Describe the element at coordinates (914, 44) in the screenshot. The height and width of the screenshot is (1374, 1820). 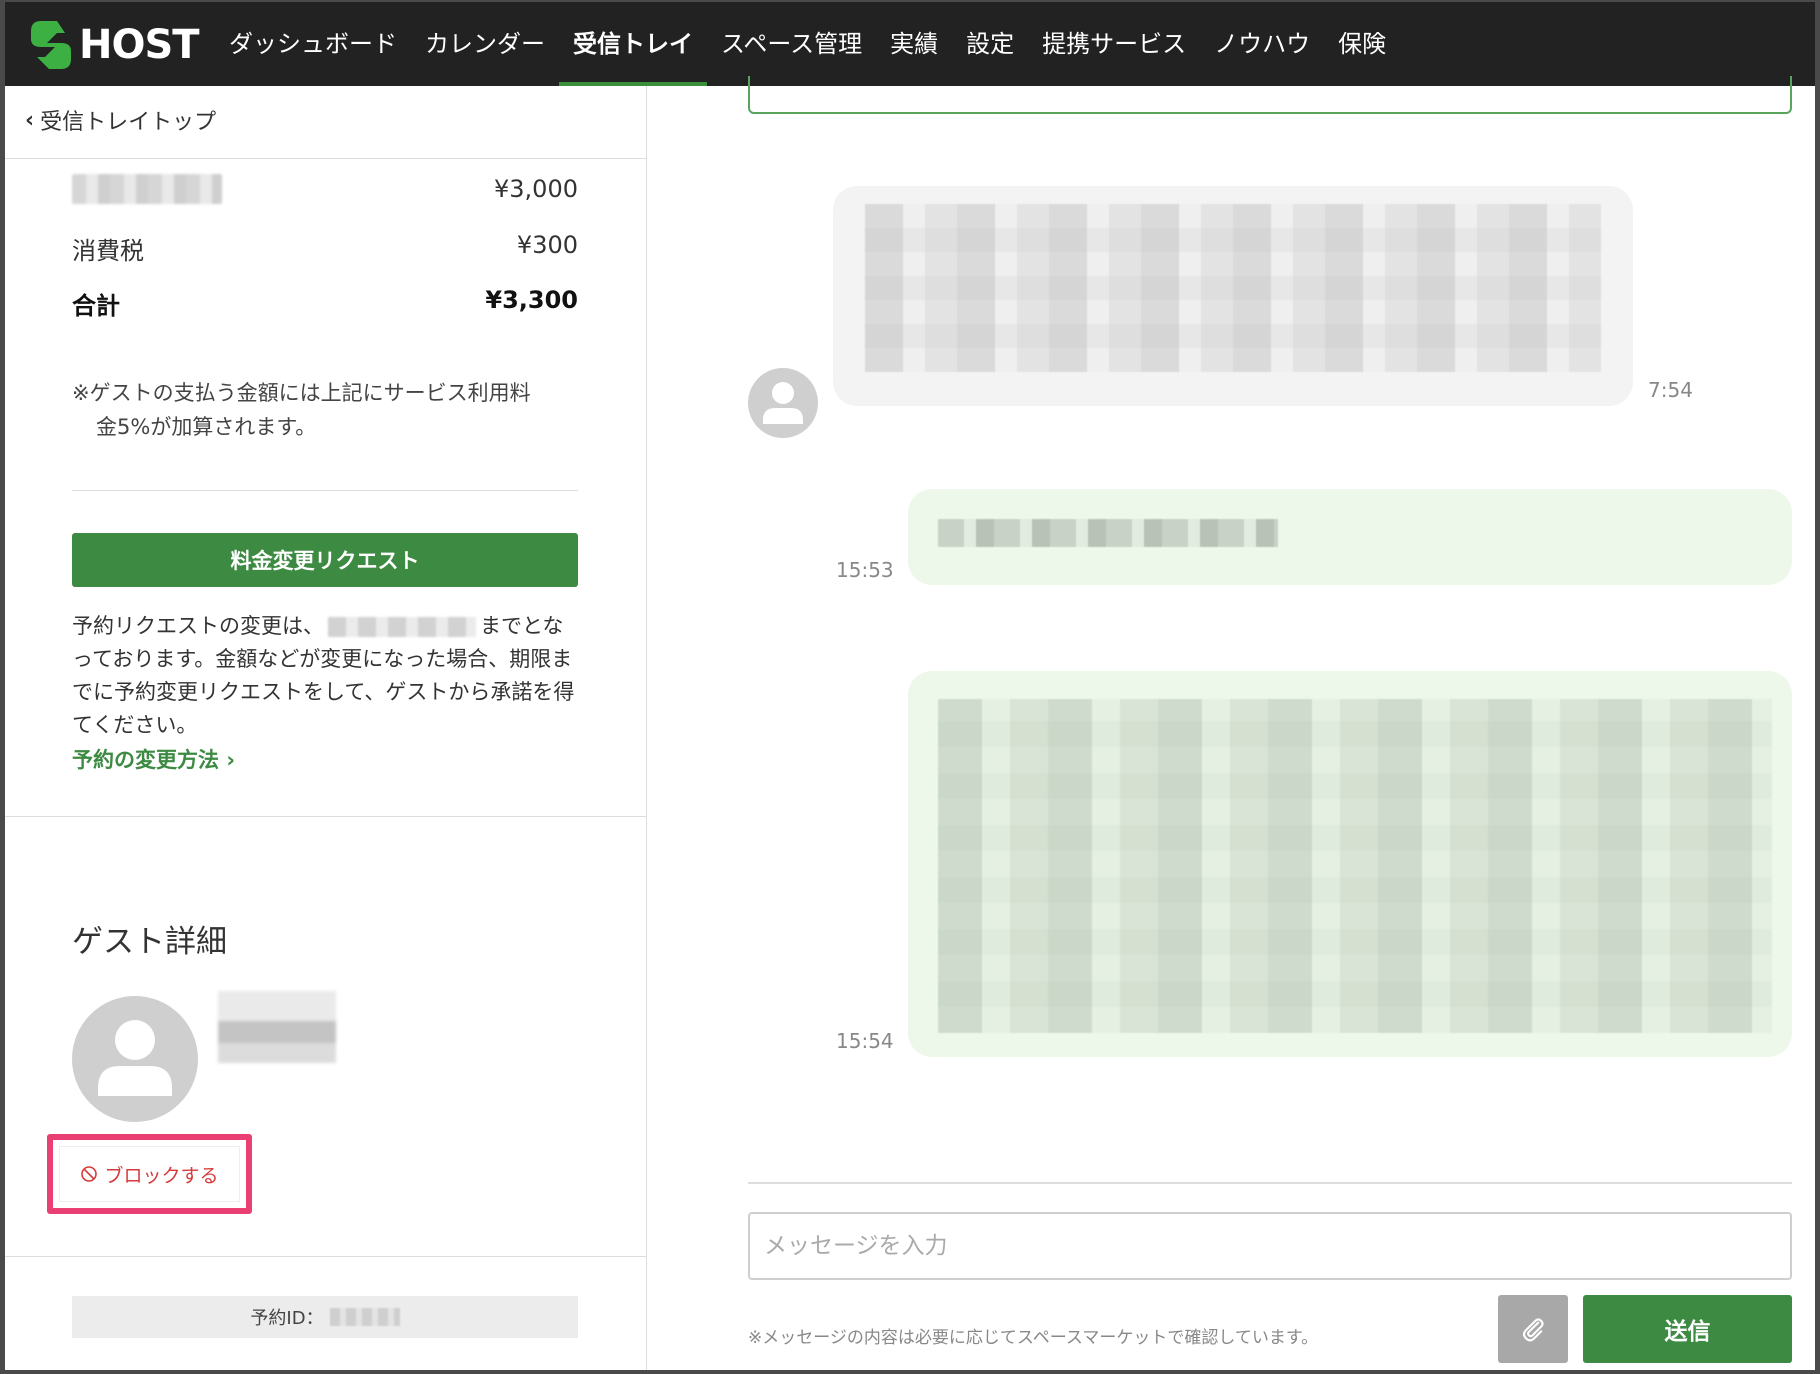
I see `nav-item-performance: 実績` at that location.